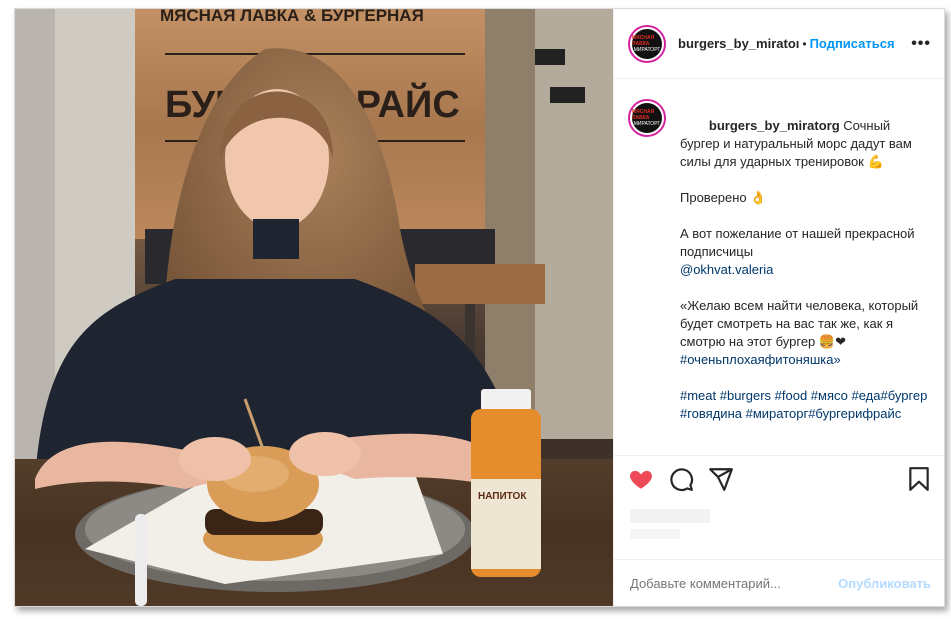 The image size is (951, 619). I want to click on action-bar, so click(779, 477).